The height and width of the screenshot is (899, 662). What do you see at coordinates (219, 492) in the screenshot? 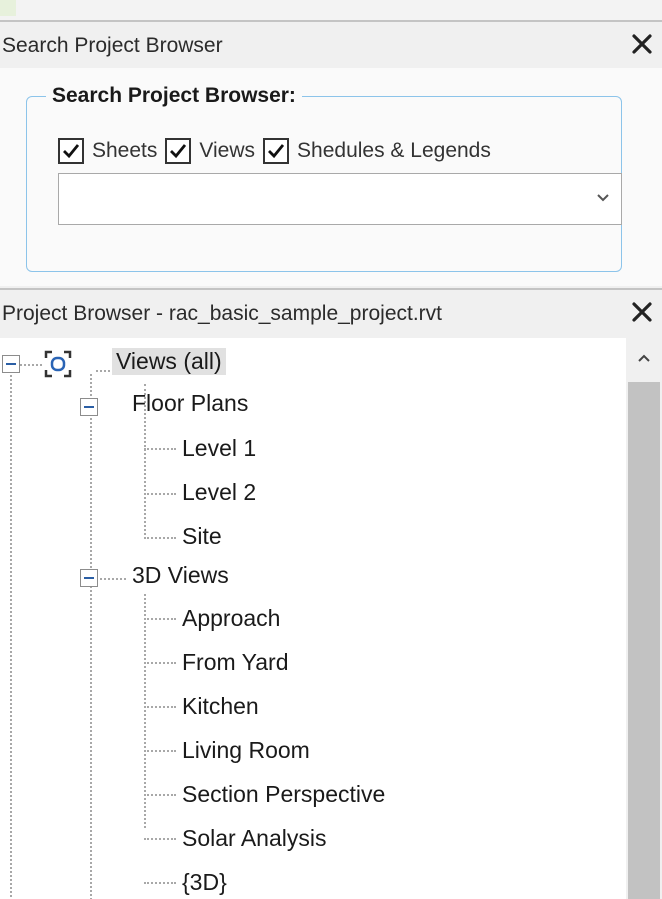
I see `tree-node-level-2: Level 2` at bounding box center [219, 492].